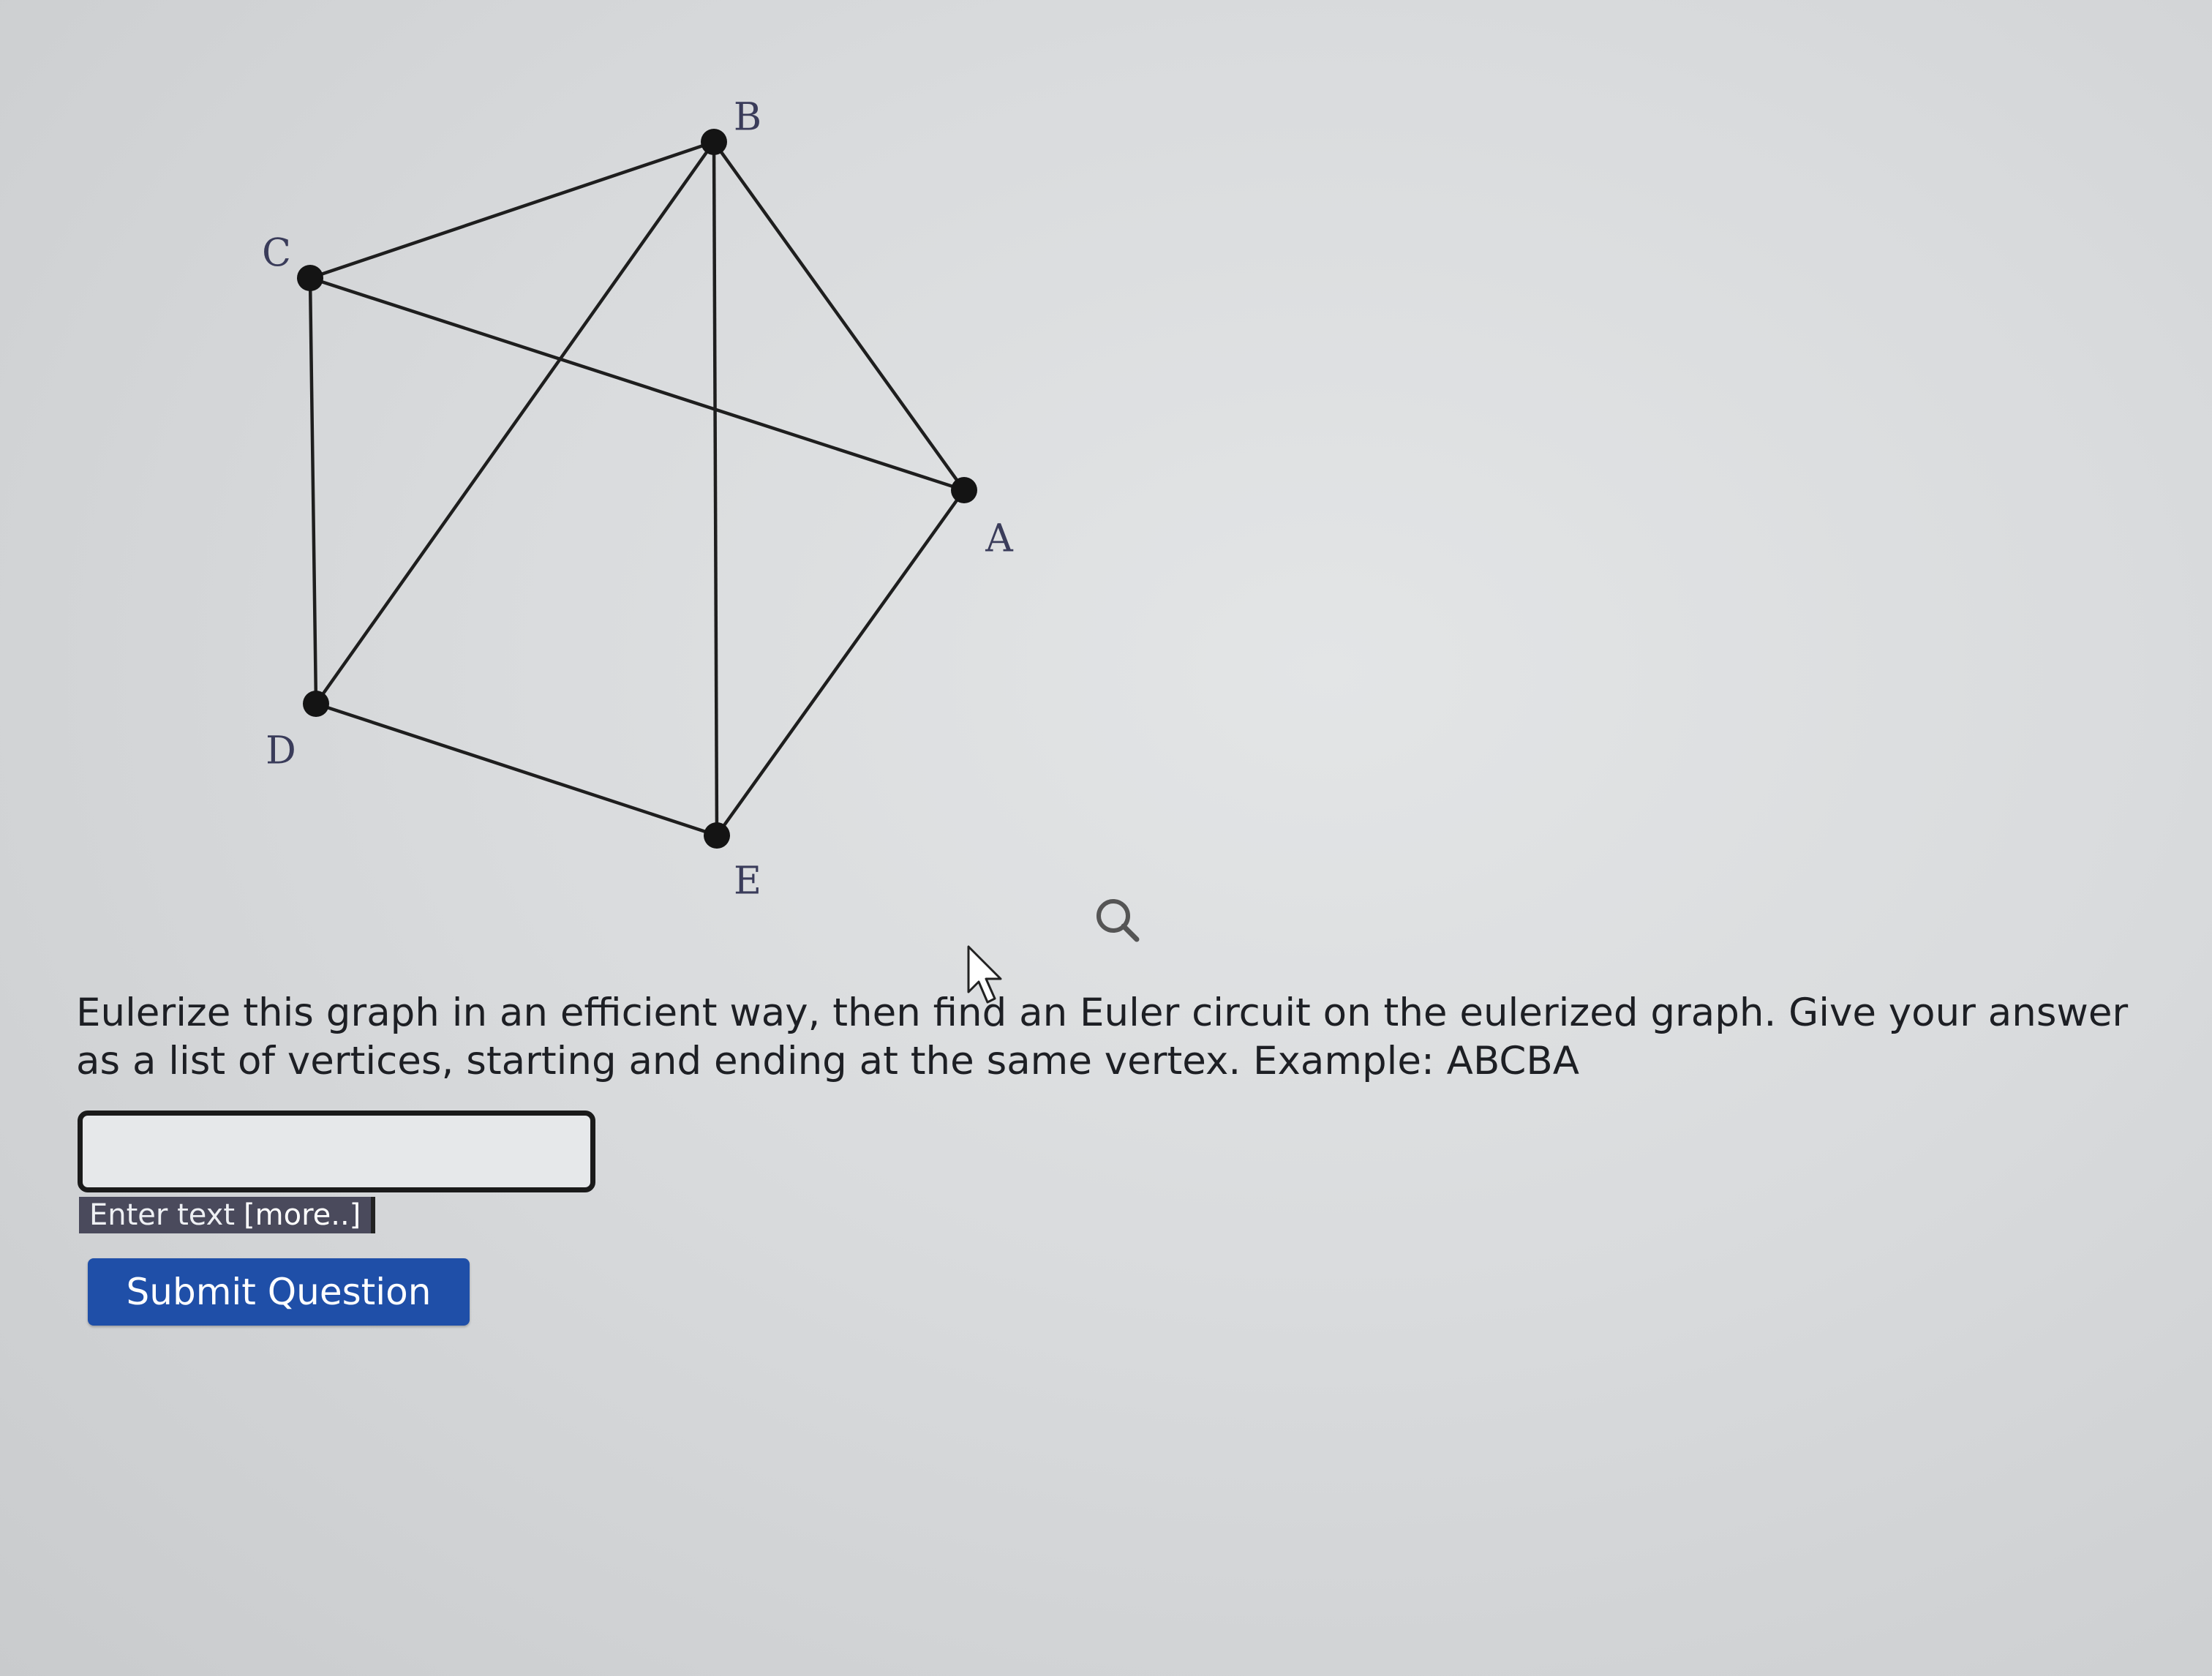 Image resolution: width=2212 pixels, height=1676 pixels. What do you see at coordinates (840, 663) in the screenshot?
I see `edge-ae` at bounding box center [840, 663].